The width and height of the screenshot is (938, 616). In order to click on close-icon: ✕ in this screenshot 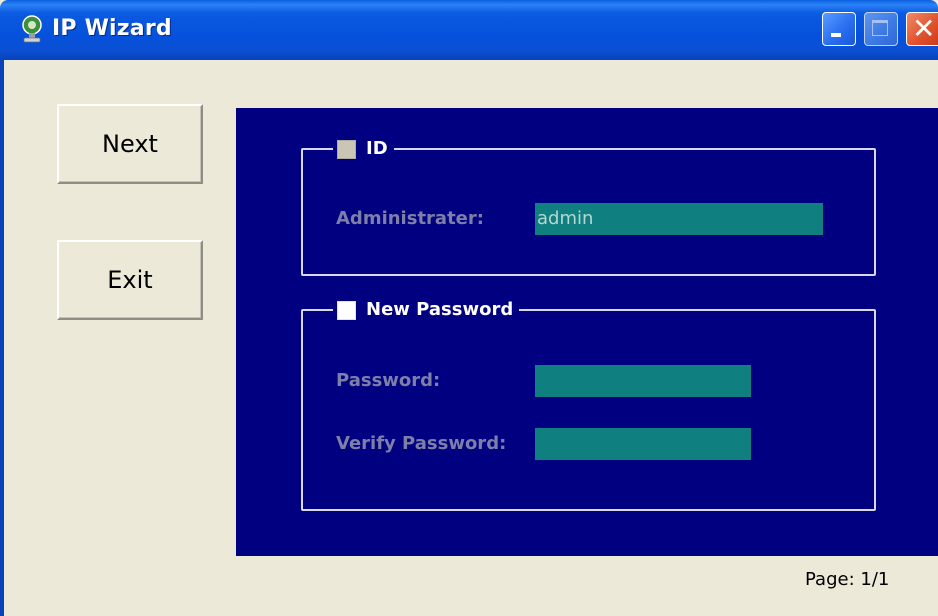, I will do `click(924, 28)`.